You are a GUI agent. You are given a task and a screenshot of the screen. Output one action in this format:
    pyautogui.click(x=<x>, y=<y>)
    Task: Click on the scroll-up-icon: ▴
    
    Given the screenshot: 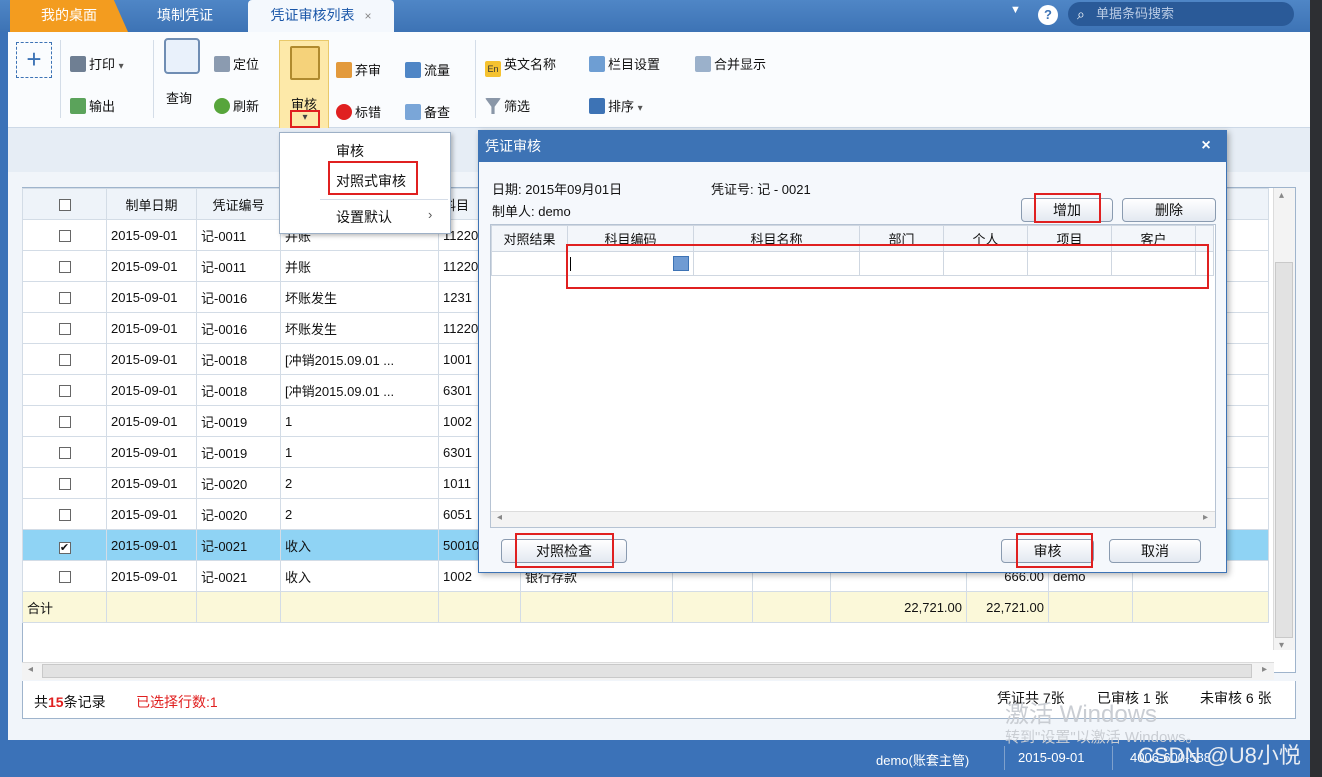 What is the action you would take?
    pyautogui.click(x=1281, y=195)
    